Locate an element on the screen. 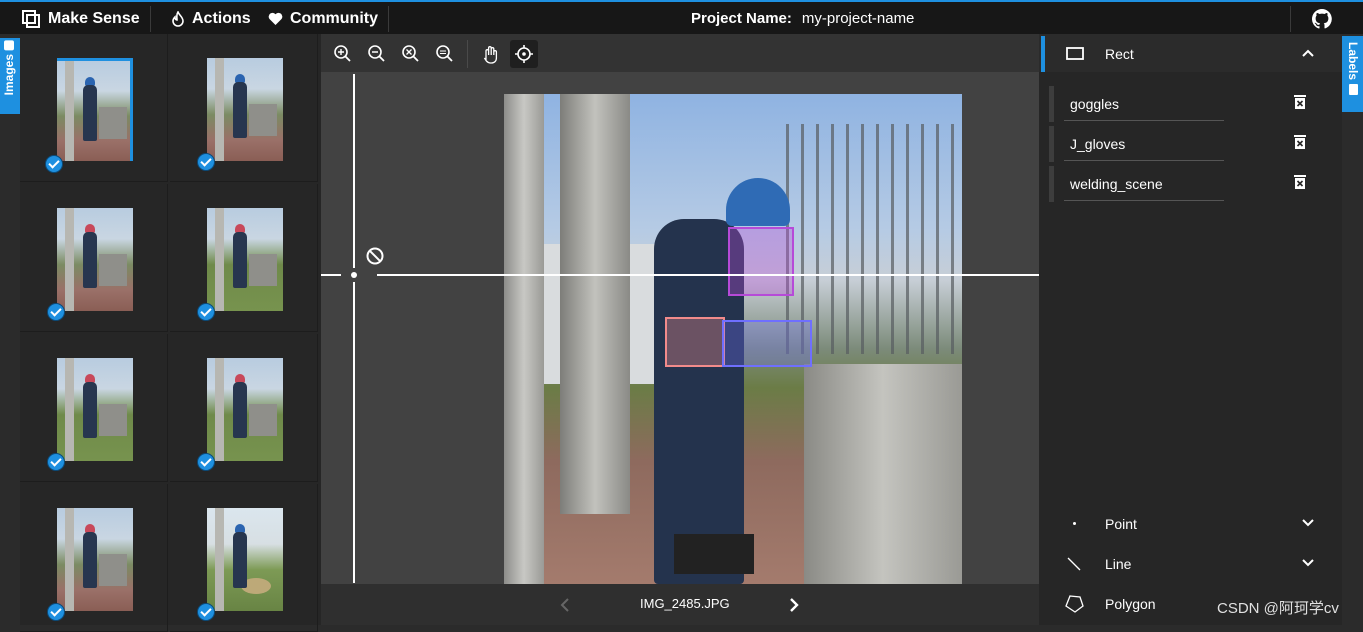 This screenshot has width=1363, height=632. brand: Make Sense is located at coordinates (81, 19).